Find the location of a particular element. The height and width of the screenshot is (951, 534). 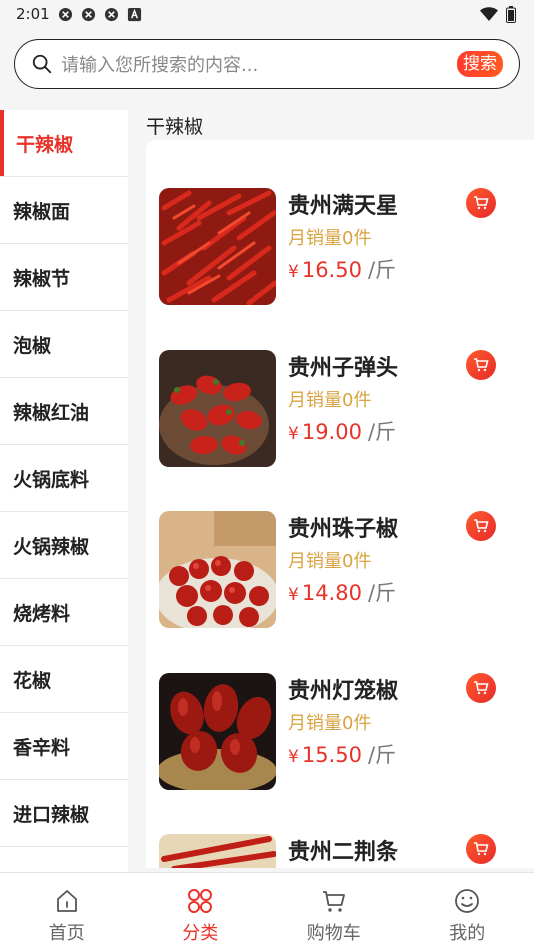

sidebar-item-label: 花椒 is located at coordinates (32, 679).